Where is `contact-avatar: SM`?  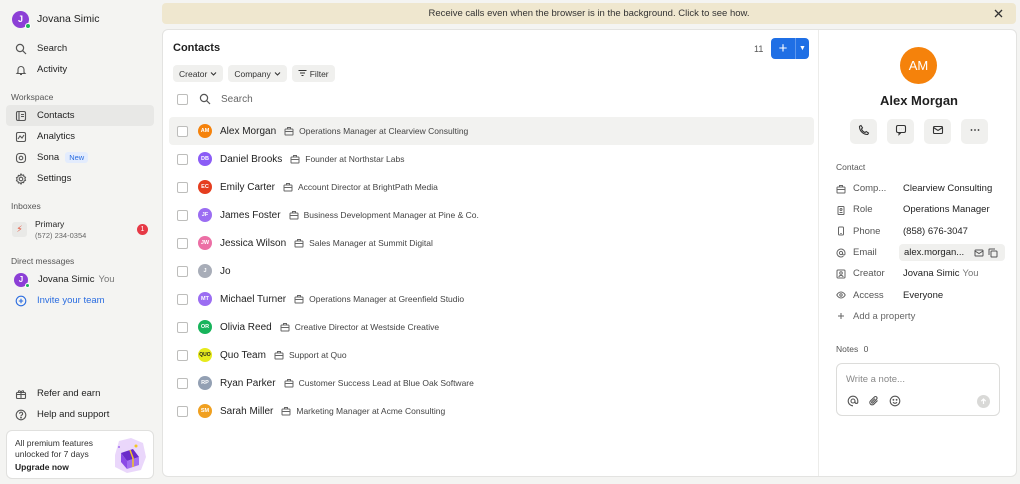
contact-avatar: SM is located at coordinates (205, 411).